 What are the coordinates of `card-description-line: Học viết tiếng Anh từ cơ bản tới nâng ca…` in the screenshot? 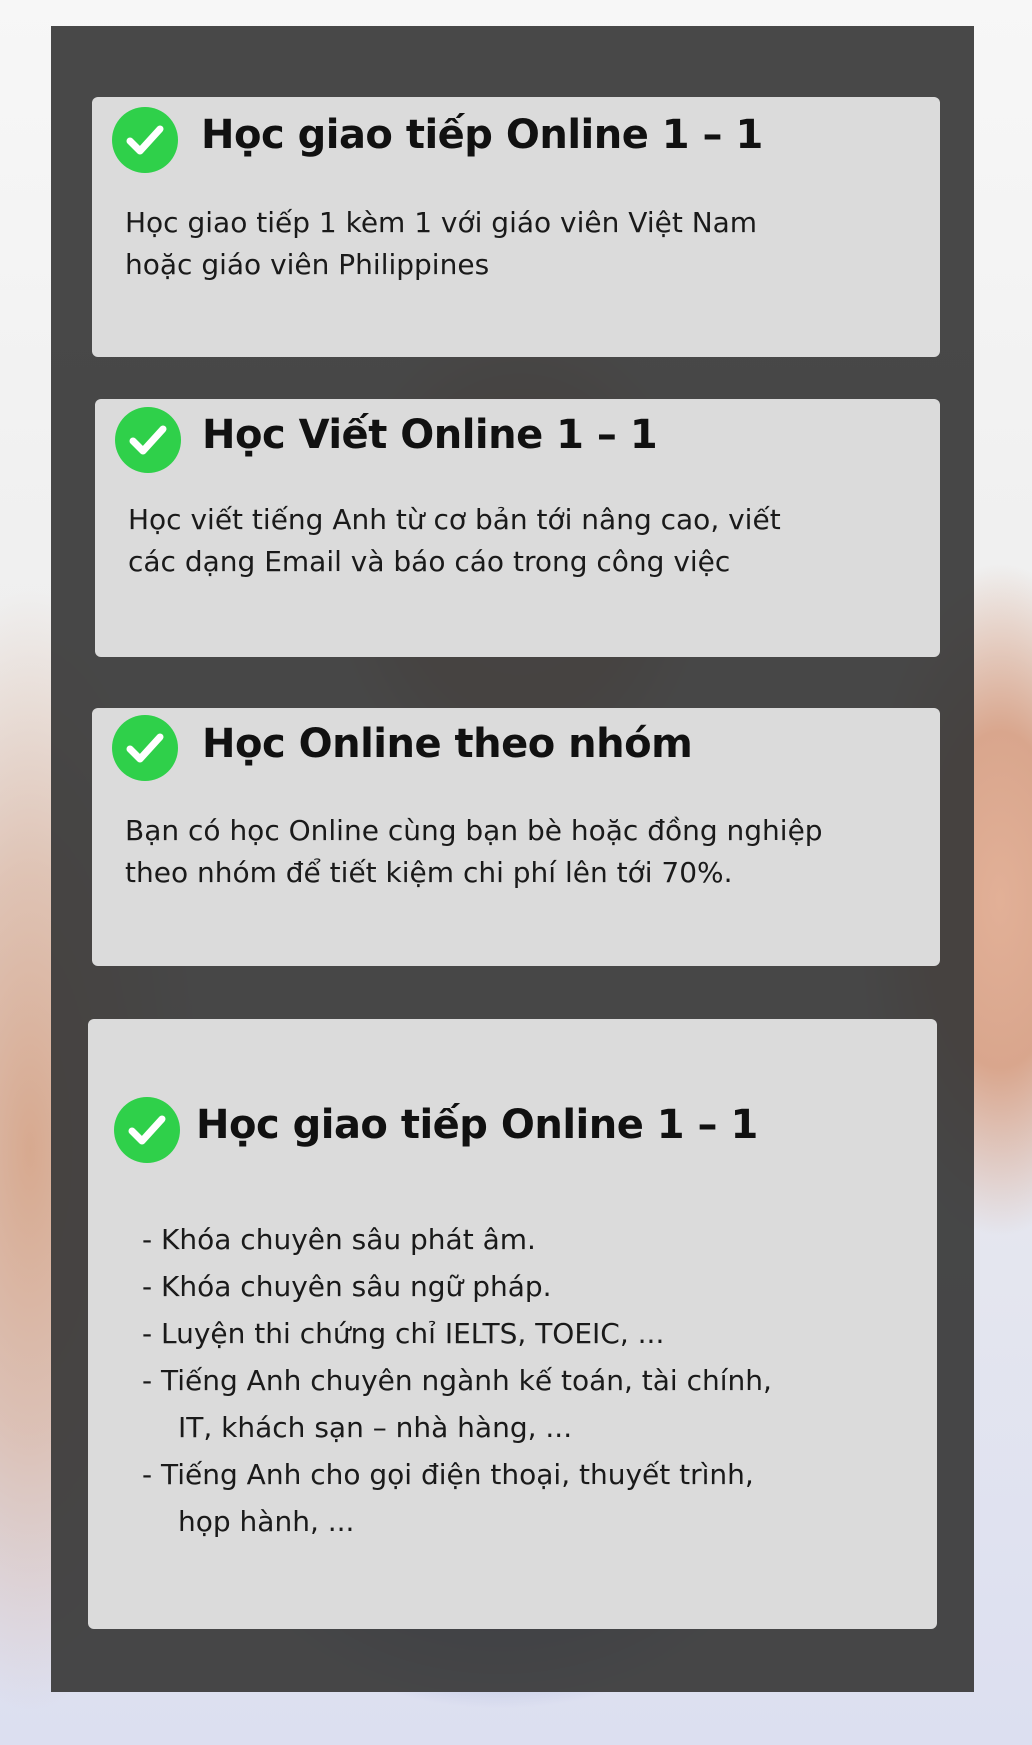 It's located at (454, 519).